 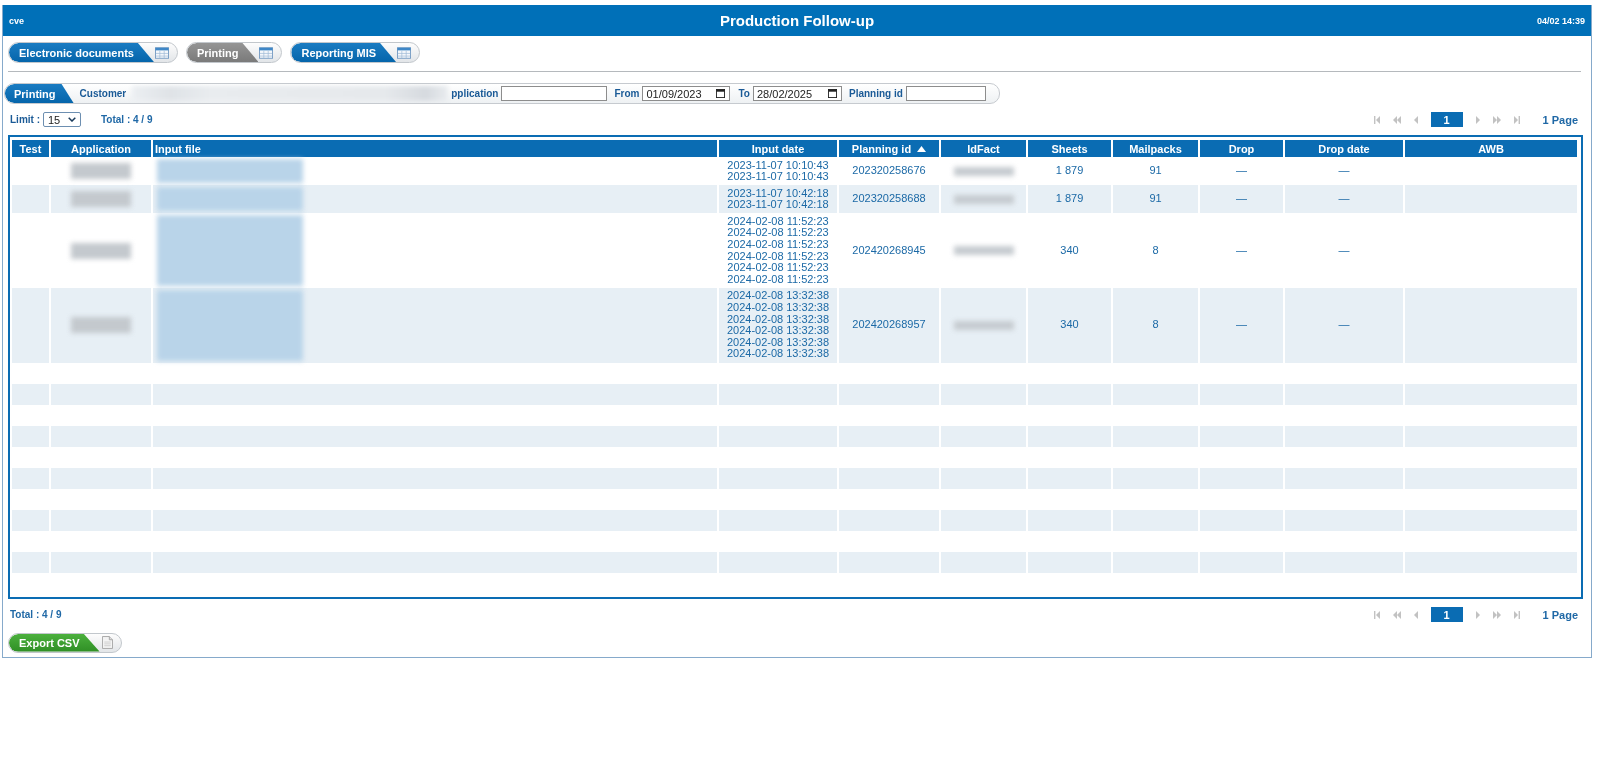 I want to click on module-tab: Printing, so click(x=234, y=52).